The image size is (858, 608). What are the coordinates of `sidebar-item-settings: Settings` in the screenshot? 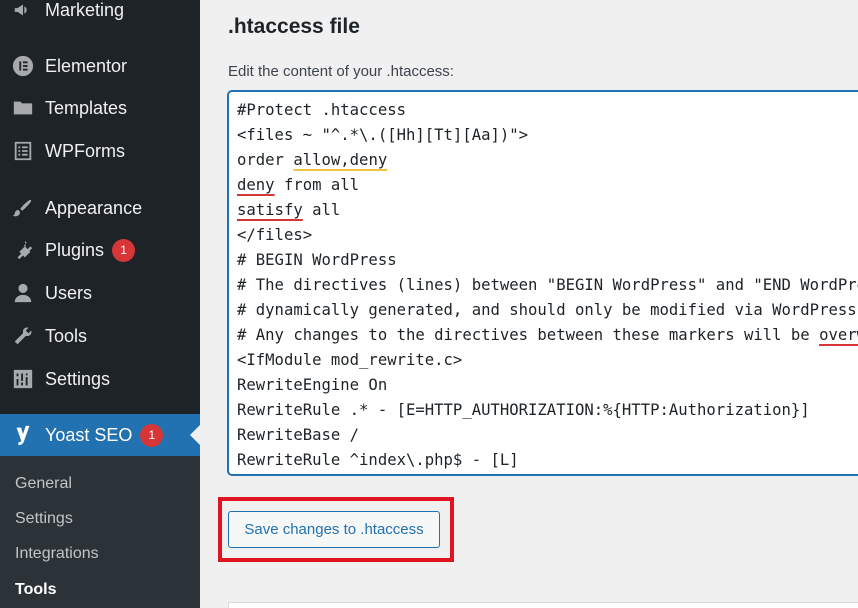 It's located at (100, 379).